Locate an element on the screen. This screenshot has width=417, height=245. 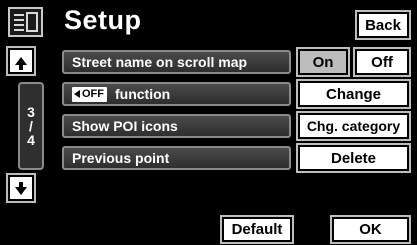
ok-button: OK is located at coordinates (370, 229).